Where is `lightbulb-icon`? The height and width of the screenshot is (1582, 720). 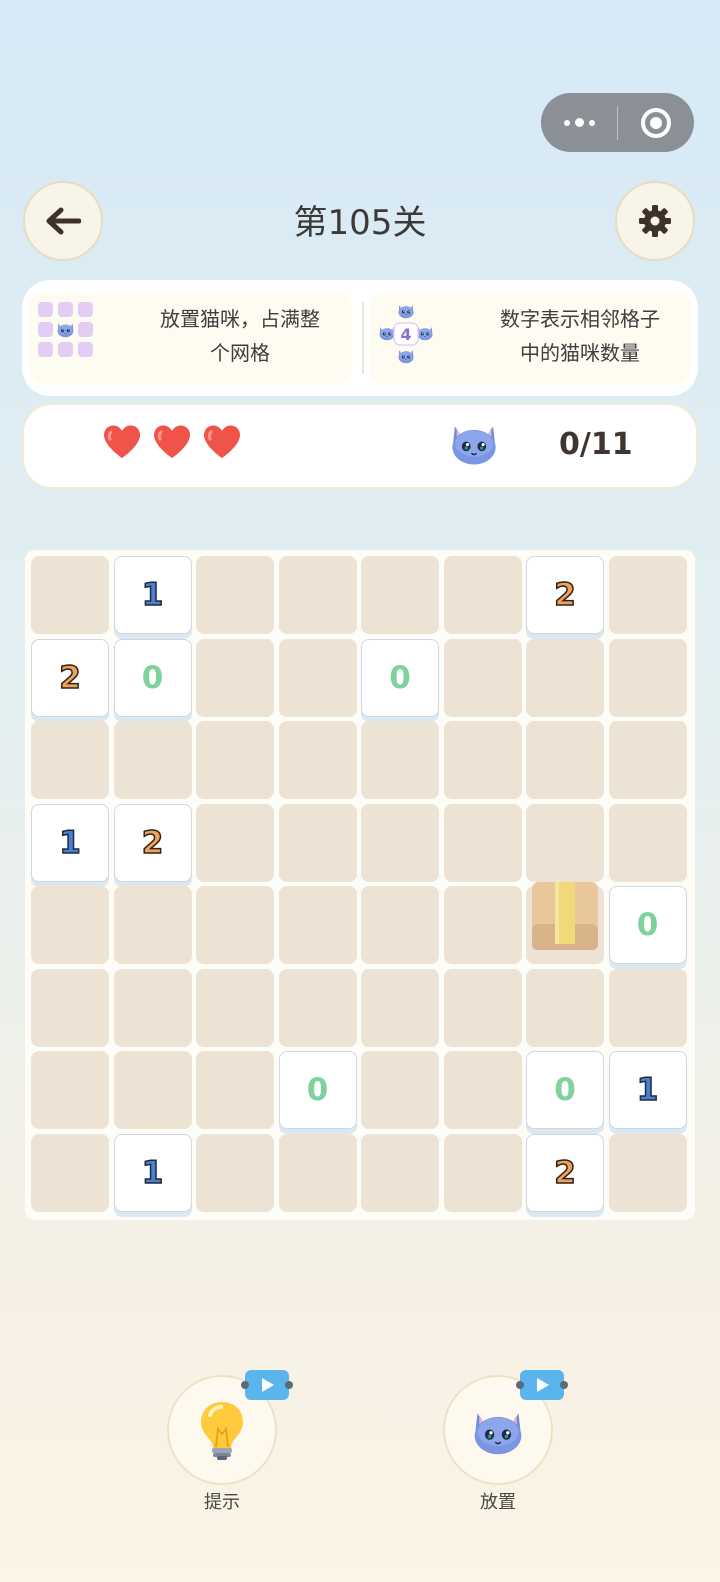 lightbulb-icon is located at coordinates (222, 1431).